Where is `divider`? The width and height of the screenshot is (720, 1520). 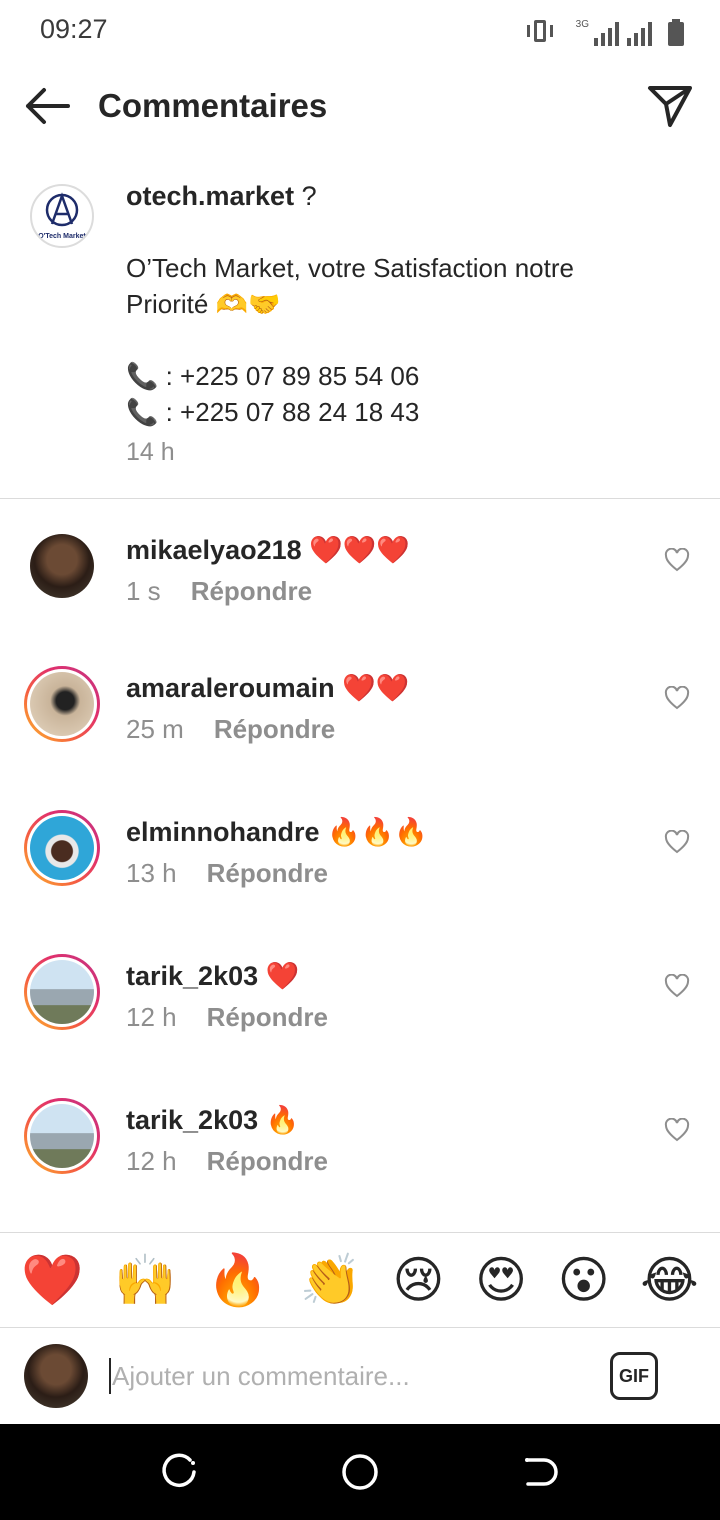
divider is located at coordinates (360, 498).